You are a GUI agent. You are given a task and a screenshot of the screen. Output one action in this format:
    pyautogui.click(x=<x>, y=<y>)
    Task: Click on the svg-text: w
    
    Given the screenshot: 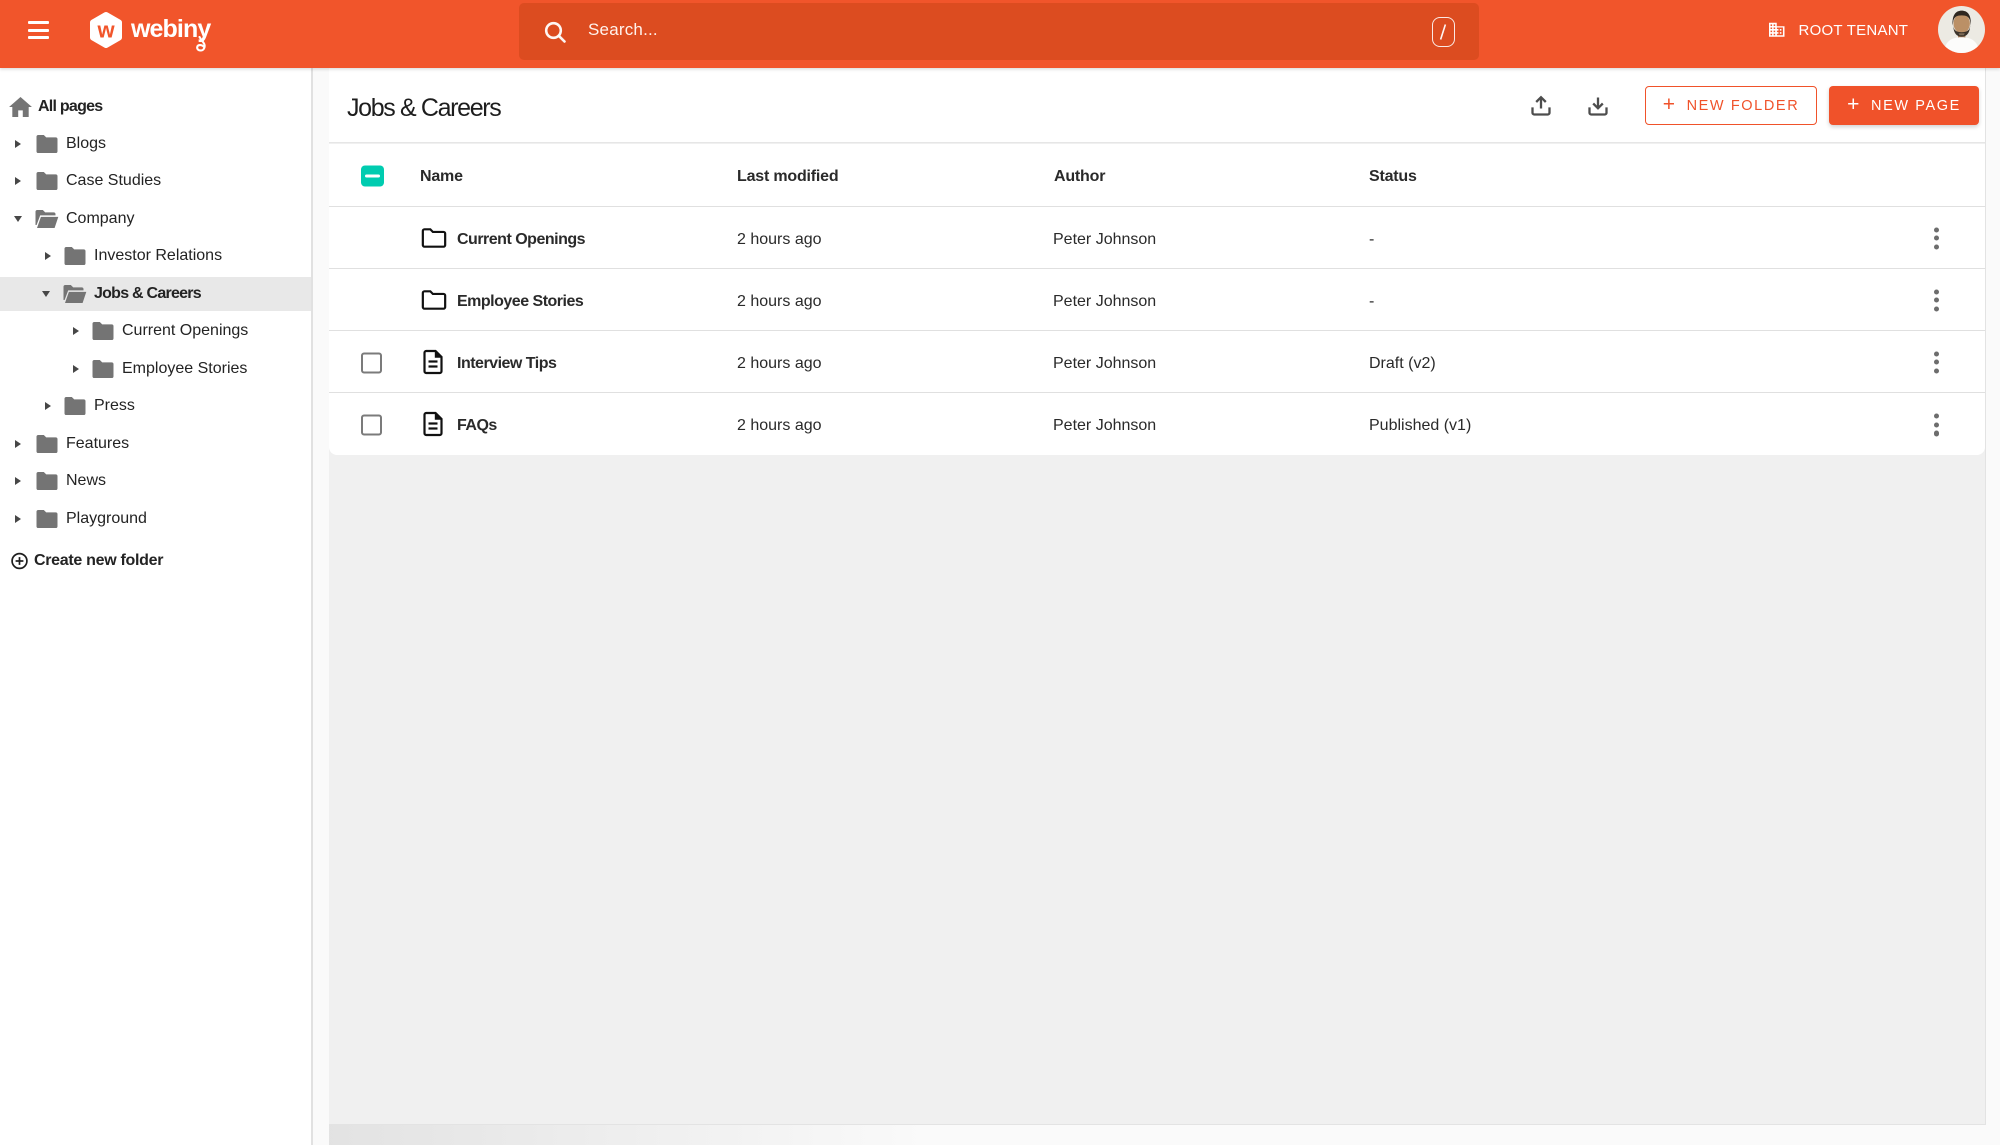 What is the action you would take?
    pyautogui.click(x=105, y=30)
    